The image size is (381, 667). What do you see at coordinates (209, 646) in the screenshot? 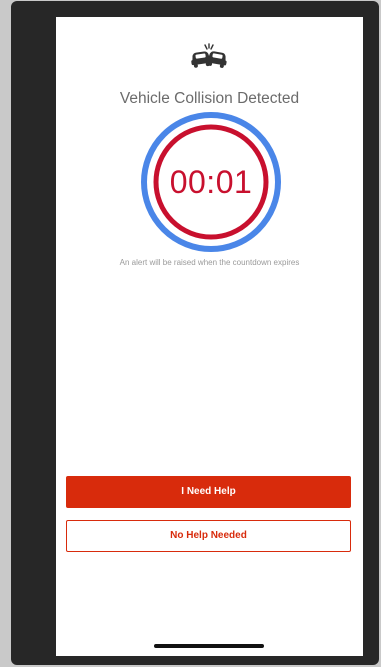
I see `home-indicator` at bounding box center [209, 646].